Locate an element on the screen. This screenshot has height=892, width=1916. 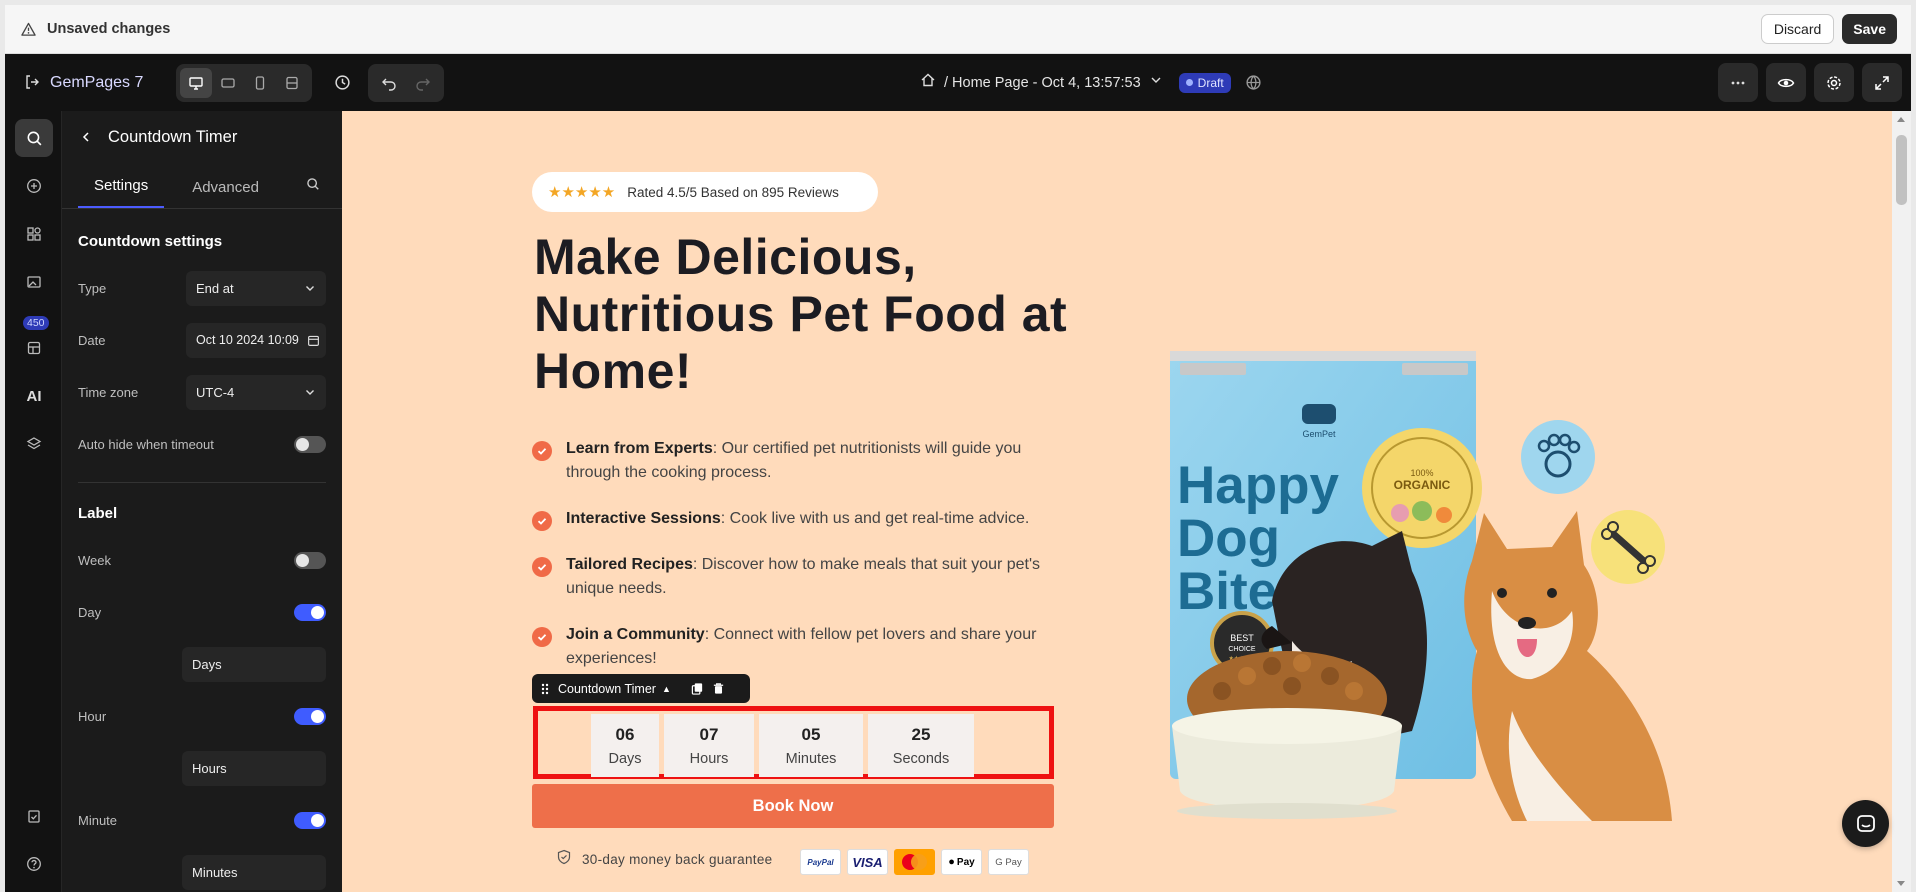
desktop-view-button is located at coordinates (196, 82).